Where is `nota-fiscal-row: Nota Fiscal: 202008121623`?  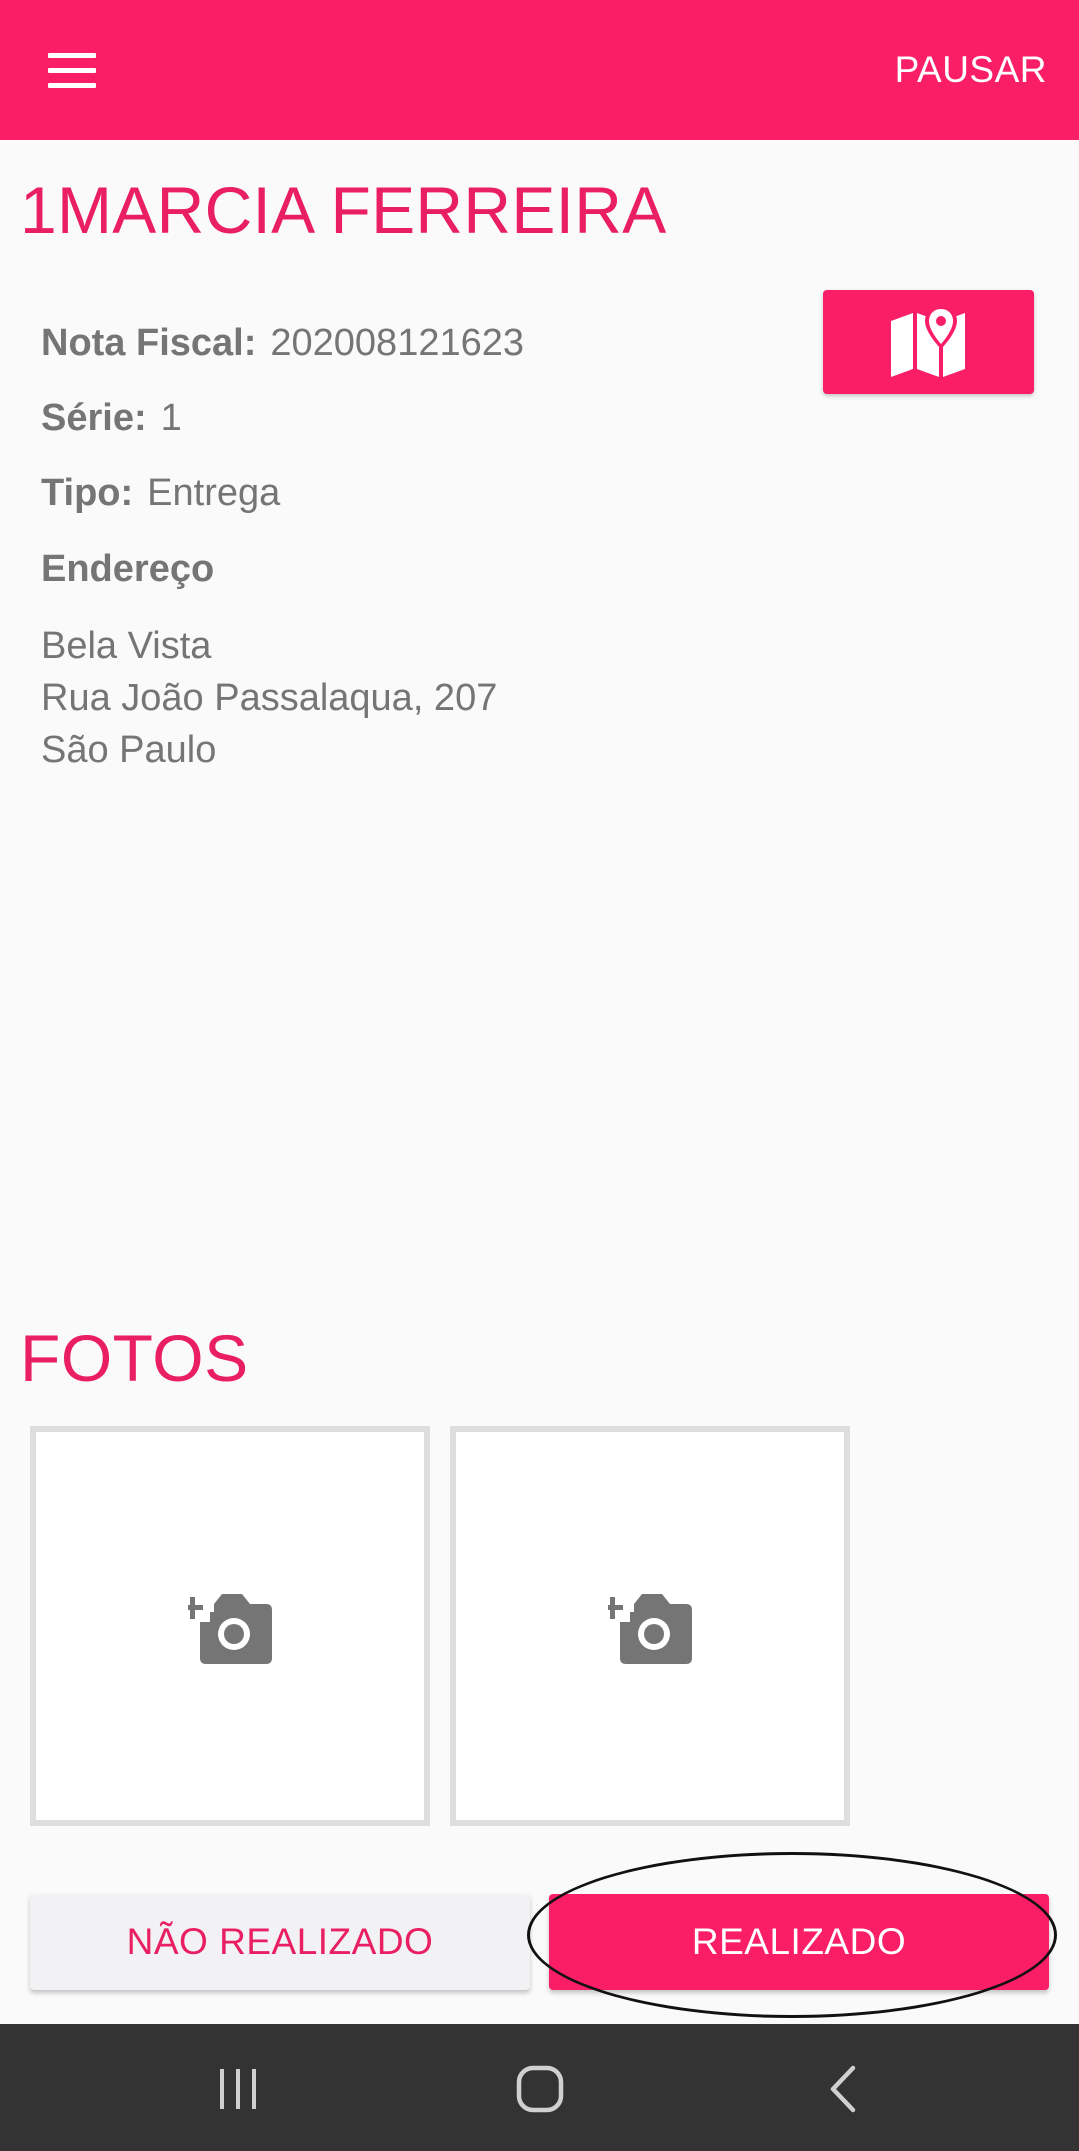 nota-fiscal-row: Nota Fiscal: 202008121623 is located at coordinates (282, 343).